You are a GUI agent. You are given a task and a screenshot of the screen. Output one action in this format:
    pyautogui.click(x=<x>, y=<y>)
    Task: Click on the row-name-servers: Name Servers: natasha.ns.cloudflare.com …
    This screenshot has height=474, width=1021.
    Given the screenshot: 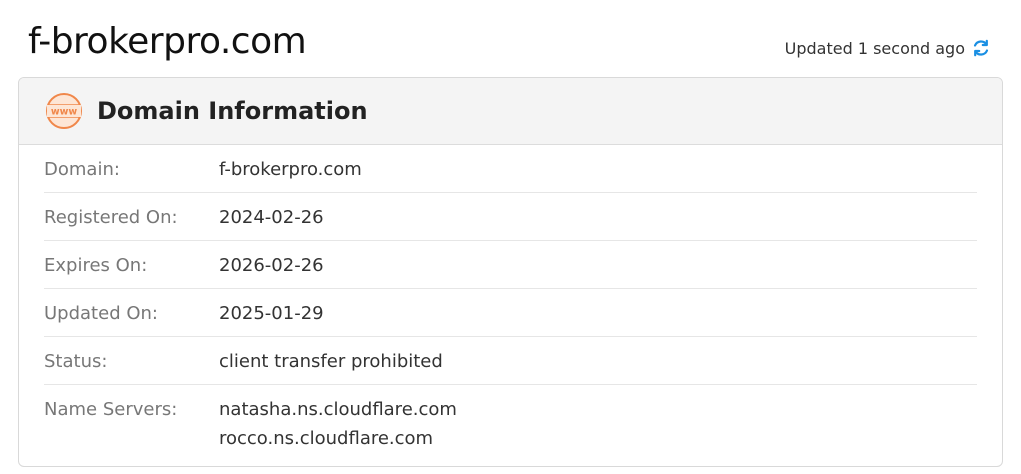 What is the action you would take?
    pyautogui.click(x=510, y=419)
    